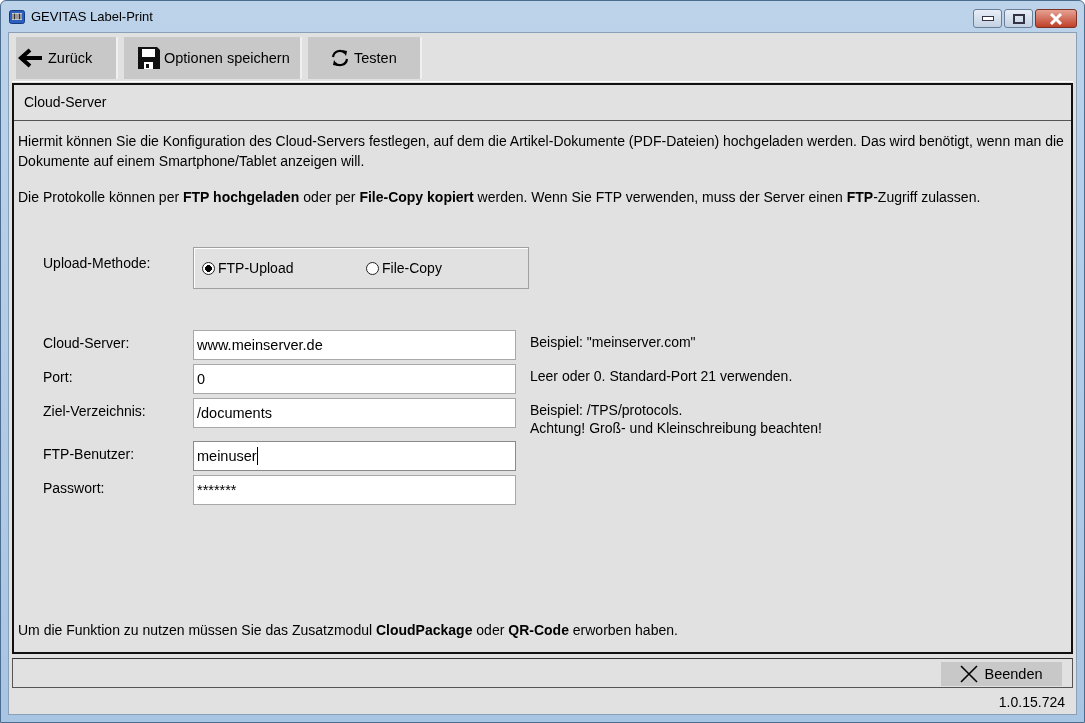 Image resolution: width=1085 pixels, height=723 pixels. I want to click on window-title: GEVITAS Label-Print, so click(92, 16).